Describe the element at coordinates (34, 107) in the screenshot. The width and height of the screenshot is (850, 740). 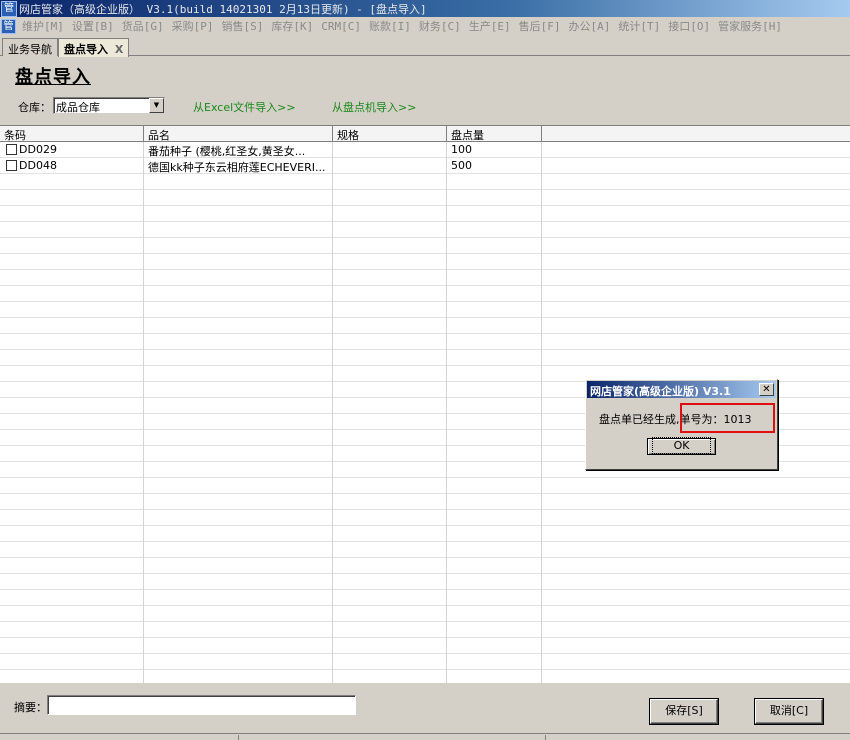
I see `warehouse-label: 仓库：` at that location.